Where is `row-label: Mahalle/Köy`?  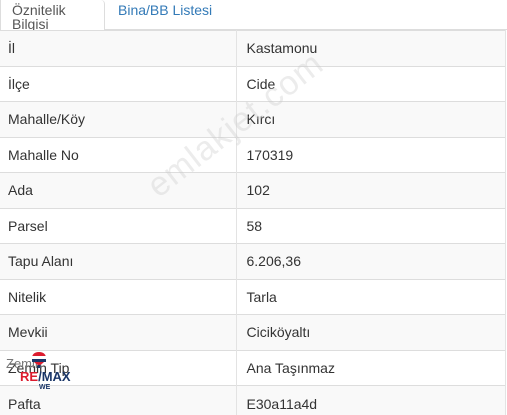
row-label: Mahalle/Köy is located at coordinates (118, 119).